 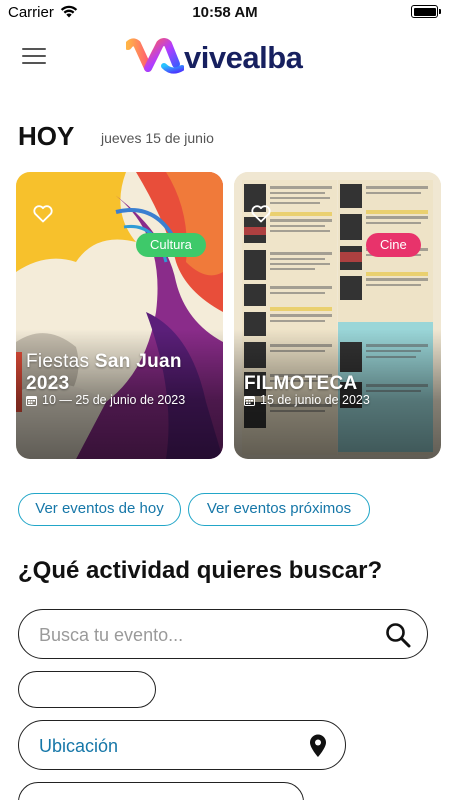 What do you see at coordinates (34, 57) in the screenshot?
I see `hamburger-icon` at bounding box center [34, 57].